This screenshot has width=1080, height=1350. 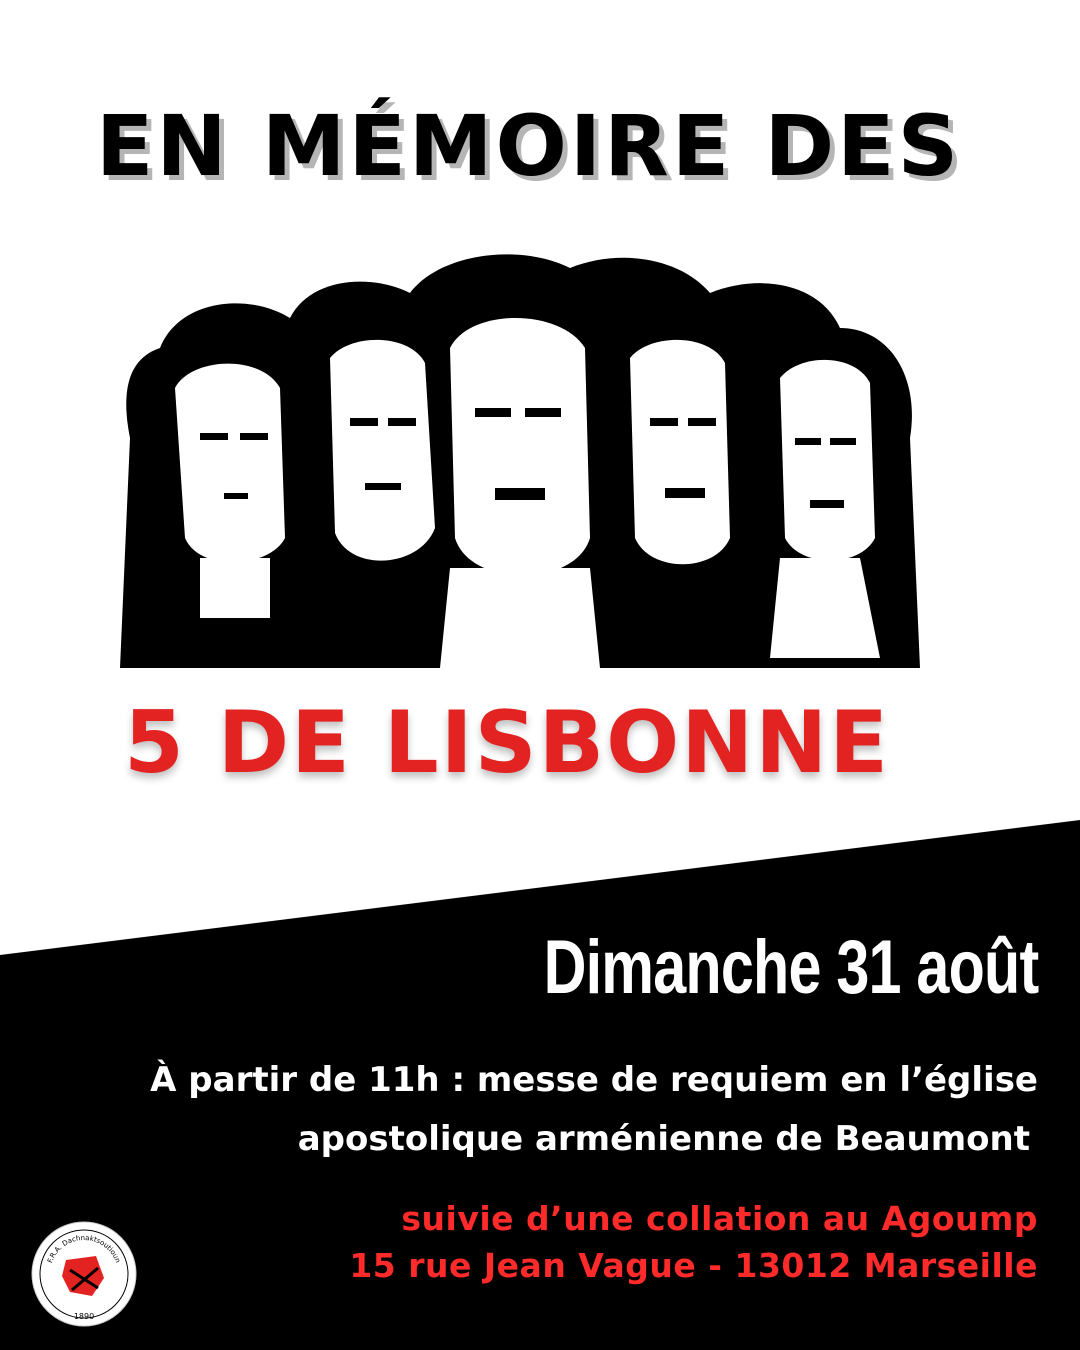 What do you see at coordinates (84, 1274) in the screenshot?
I see `fra-emblem-icon: F.R.A. Dachnaktsoutioun 1890` at bounding box center [84, 1274].